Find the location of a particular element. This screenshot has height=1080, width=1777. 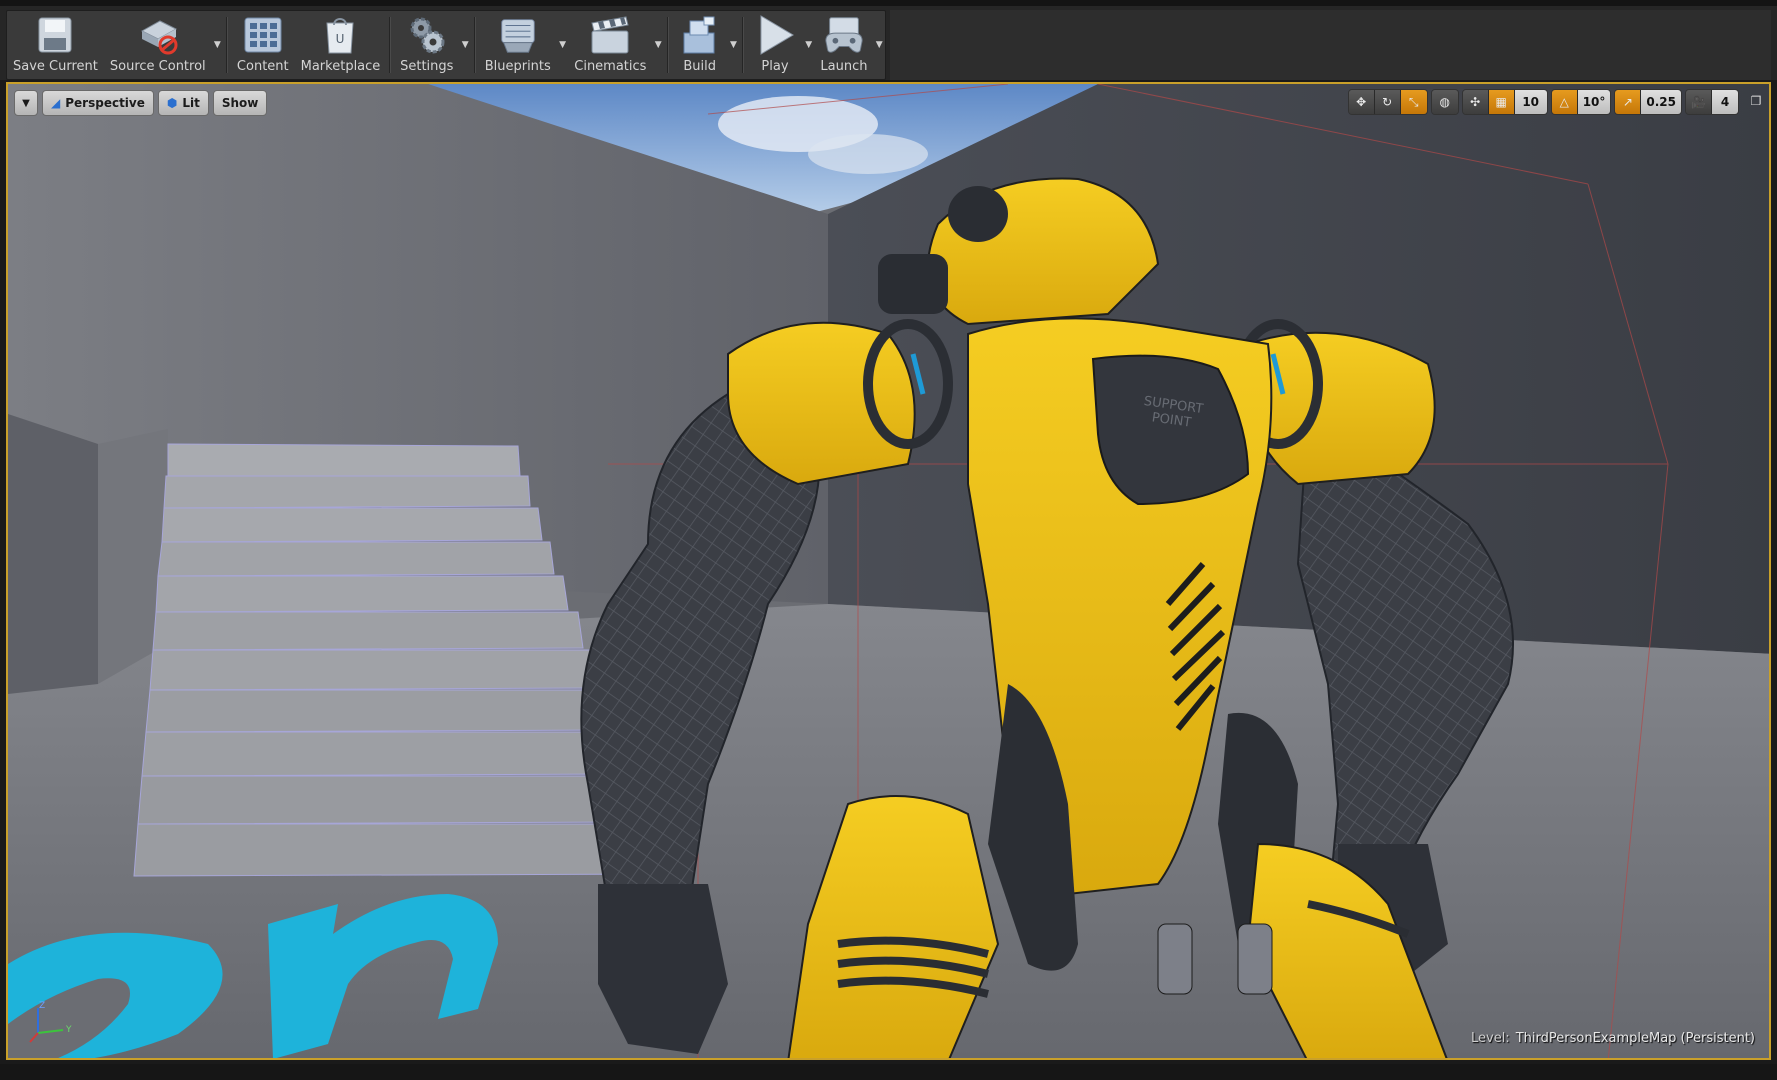

content-button: Content is located at coordinates (263, 45).